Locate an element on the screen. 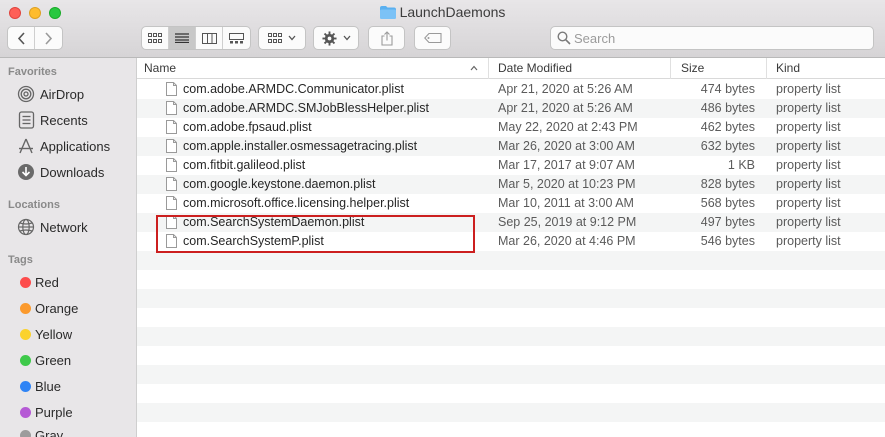 The image size is (885, 437). sidebar-item-label: Recents is located at coordinates (64, 120).